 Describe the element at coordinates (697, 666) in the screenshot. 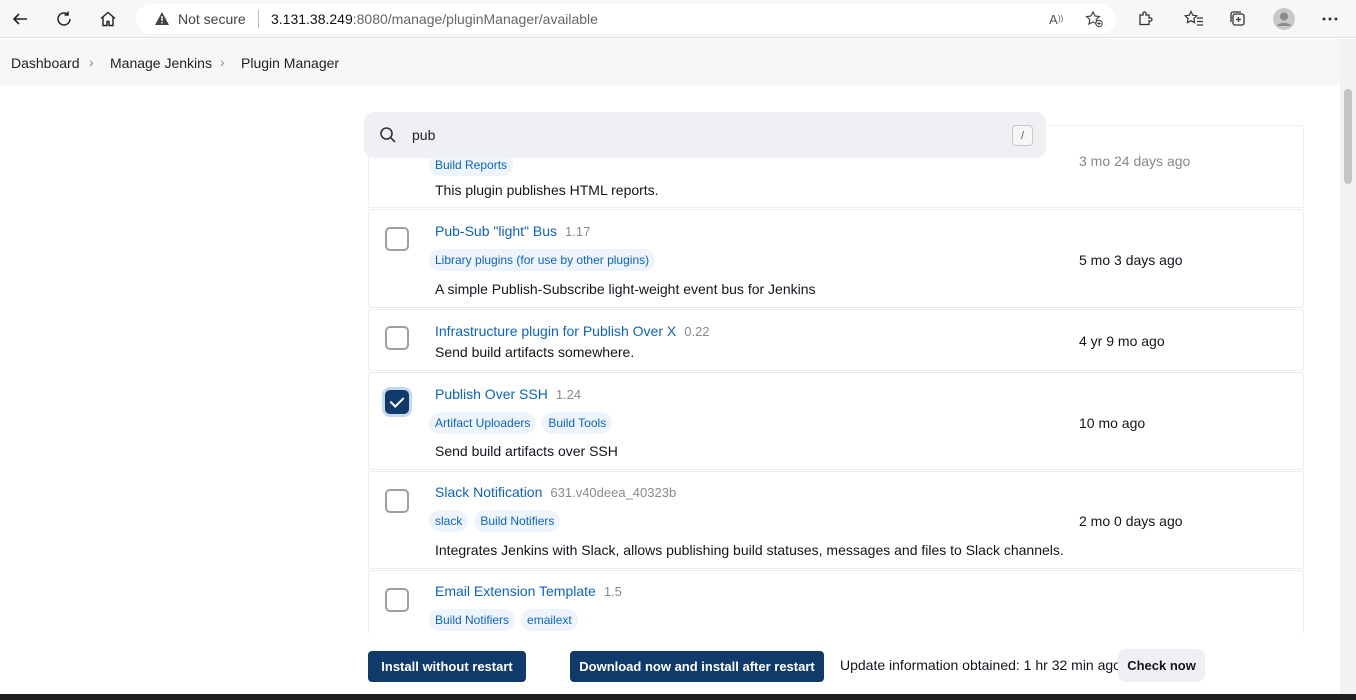

I see `download-install-after-restart-button: Download now and install after restart` at that location.